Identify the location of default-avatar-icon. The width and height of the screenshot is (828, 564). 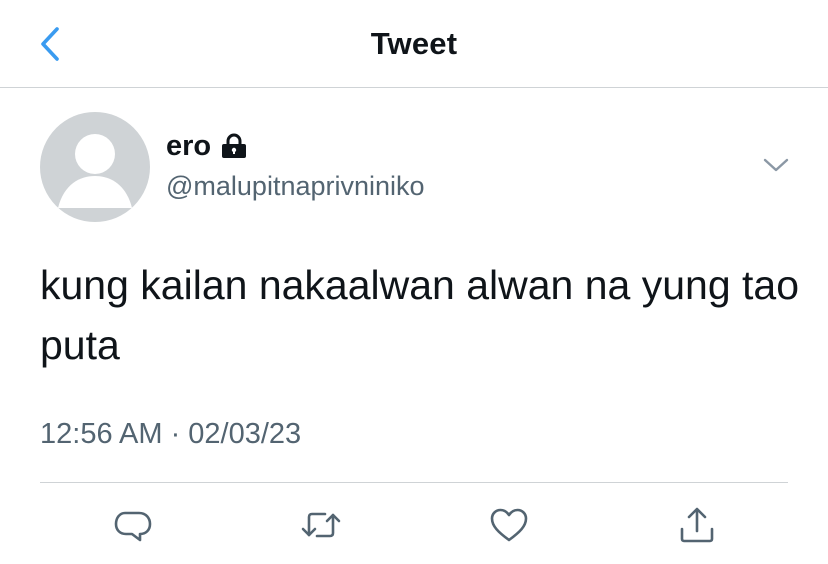
(95, 171).